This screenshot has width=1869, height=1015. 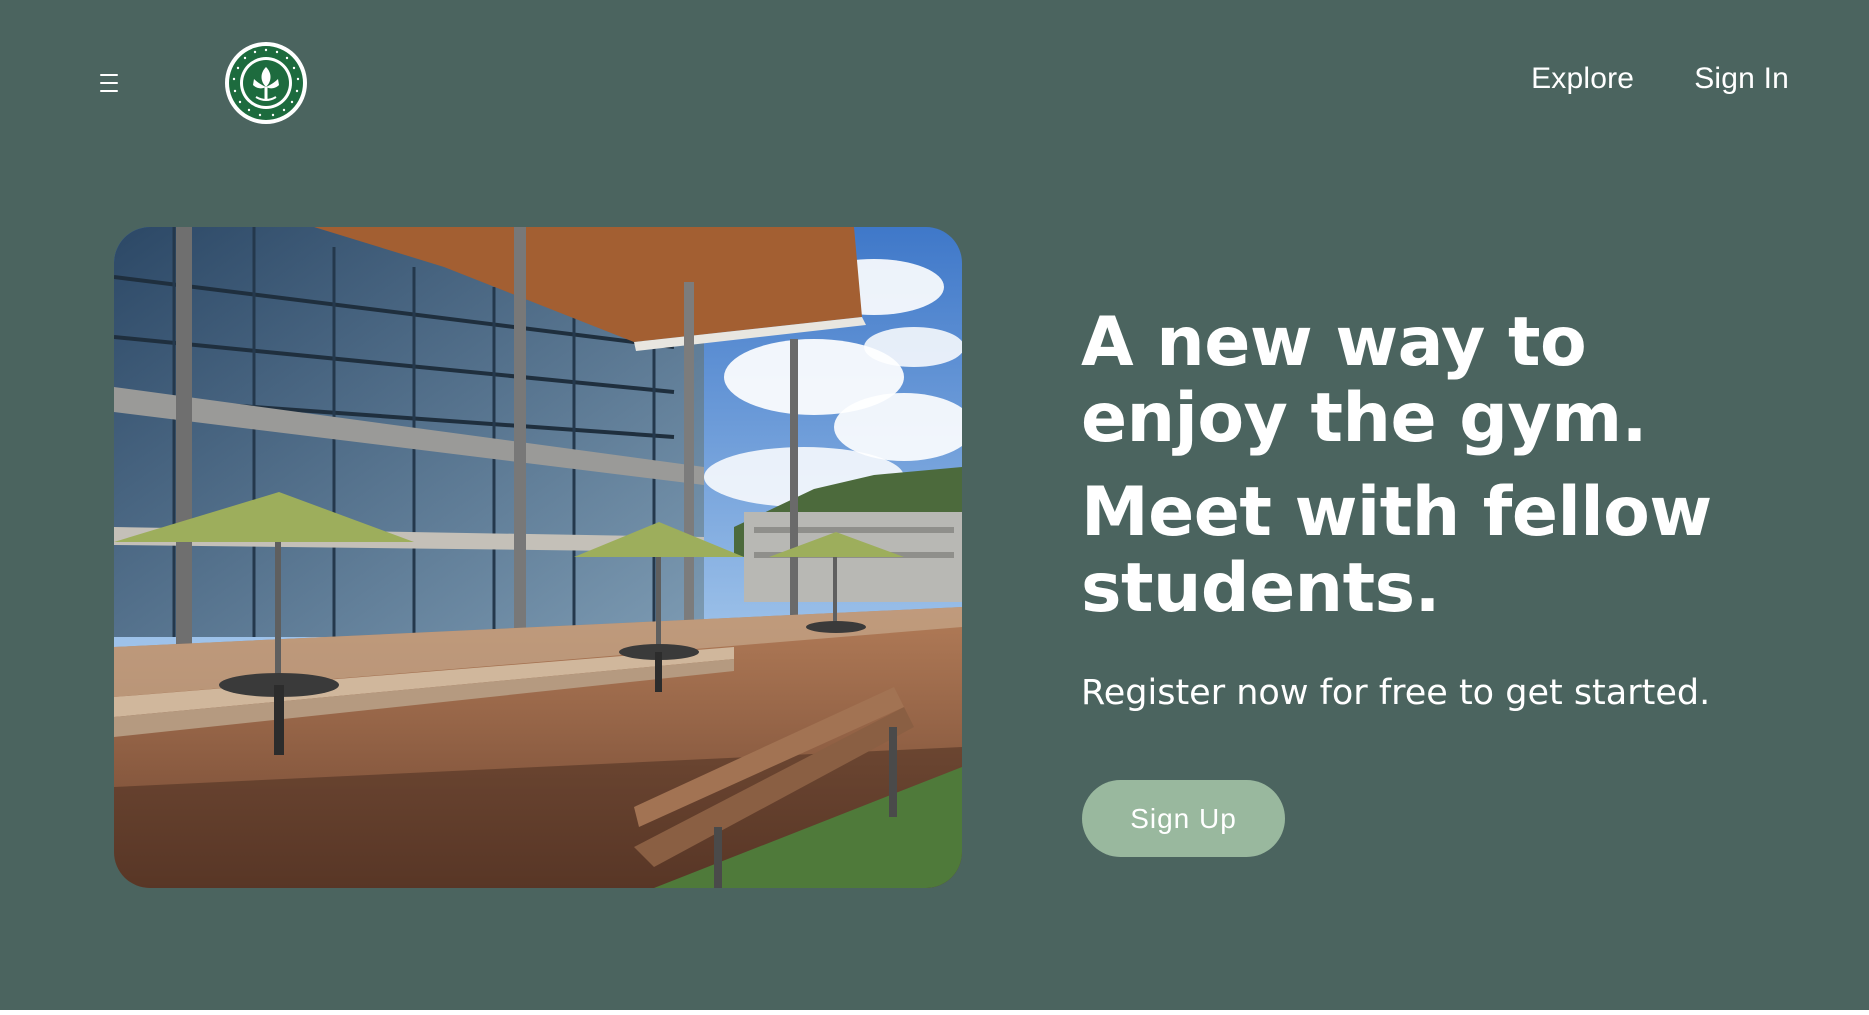 I want to click on hero-subtitle: Register now for free to get started., so click(x=1396, y=693).